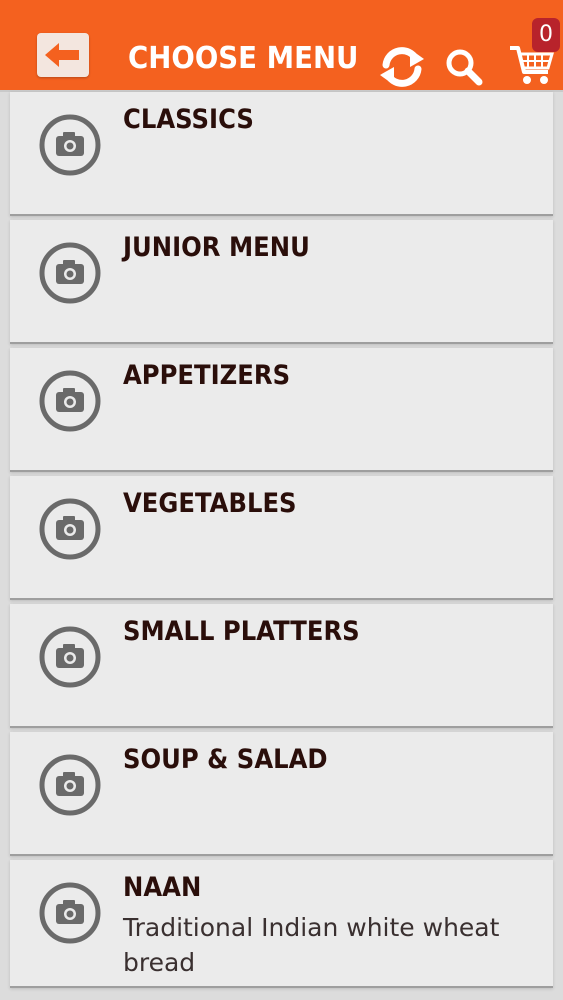 The height and width of the screenshot is (1000, 563). I want to click on menu-item-classics: CLASSICS, so click(281, 154).